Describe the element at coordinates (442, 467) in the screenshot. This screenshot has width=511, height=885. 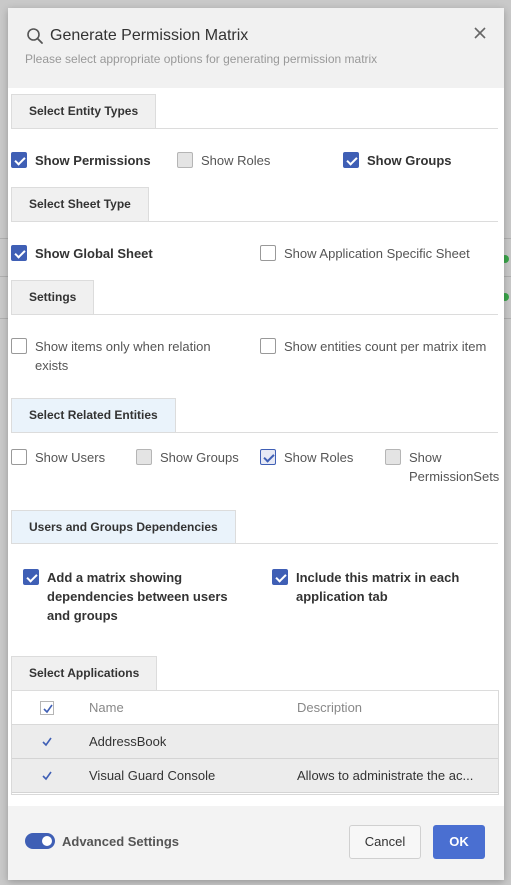
I see `show-permissionsets-option: Show PermissionSets` at that location.